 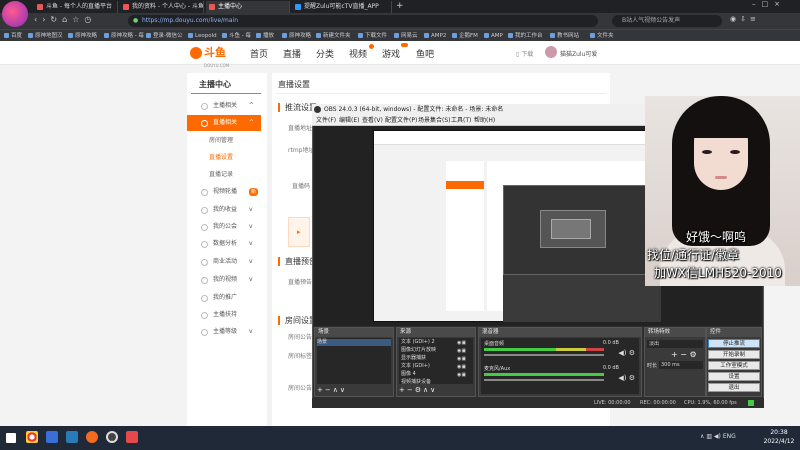 I want to click on sidebar-item-promotion: 我的推广, so click(x=224, y=298).